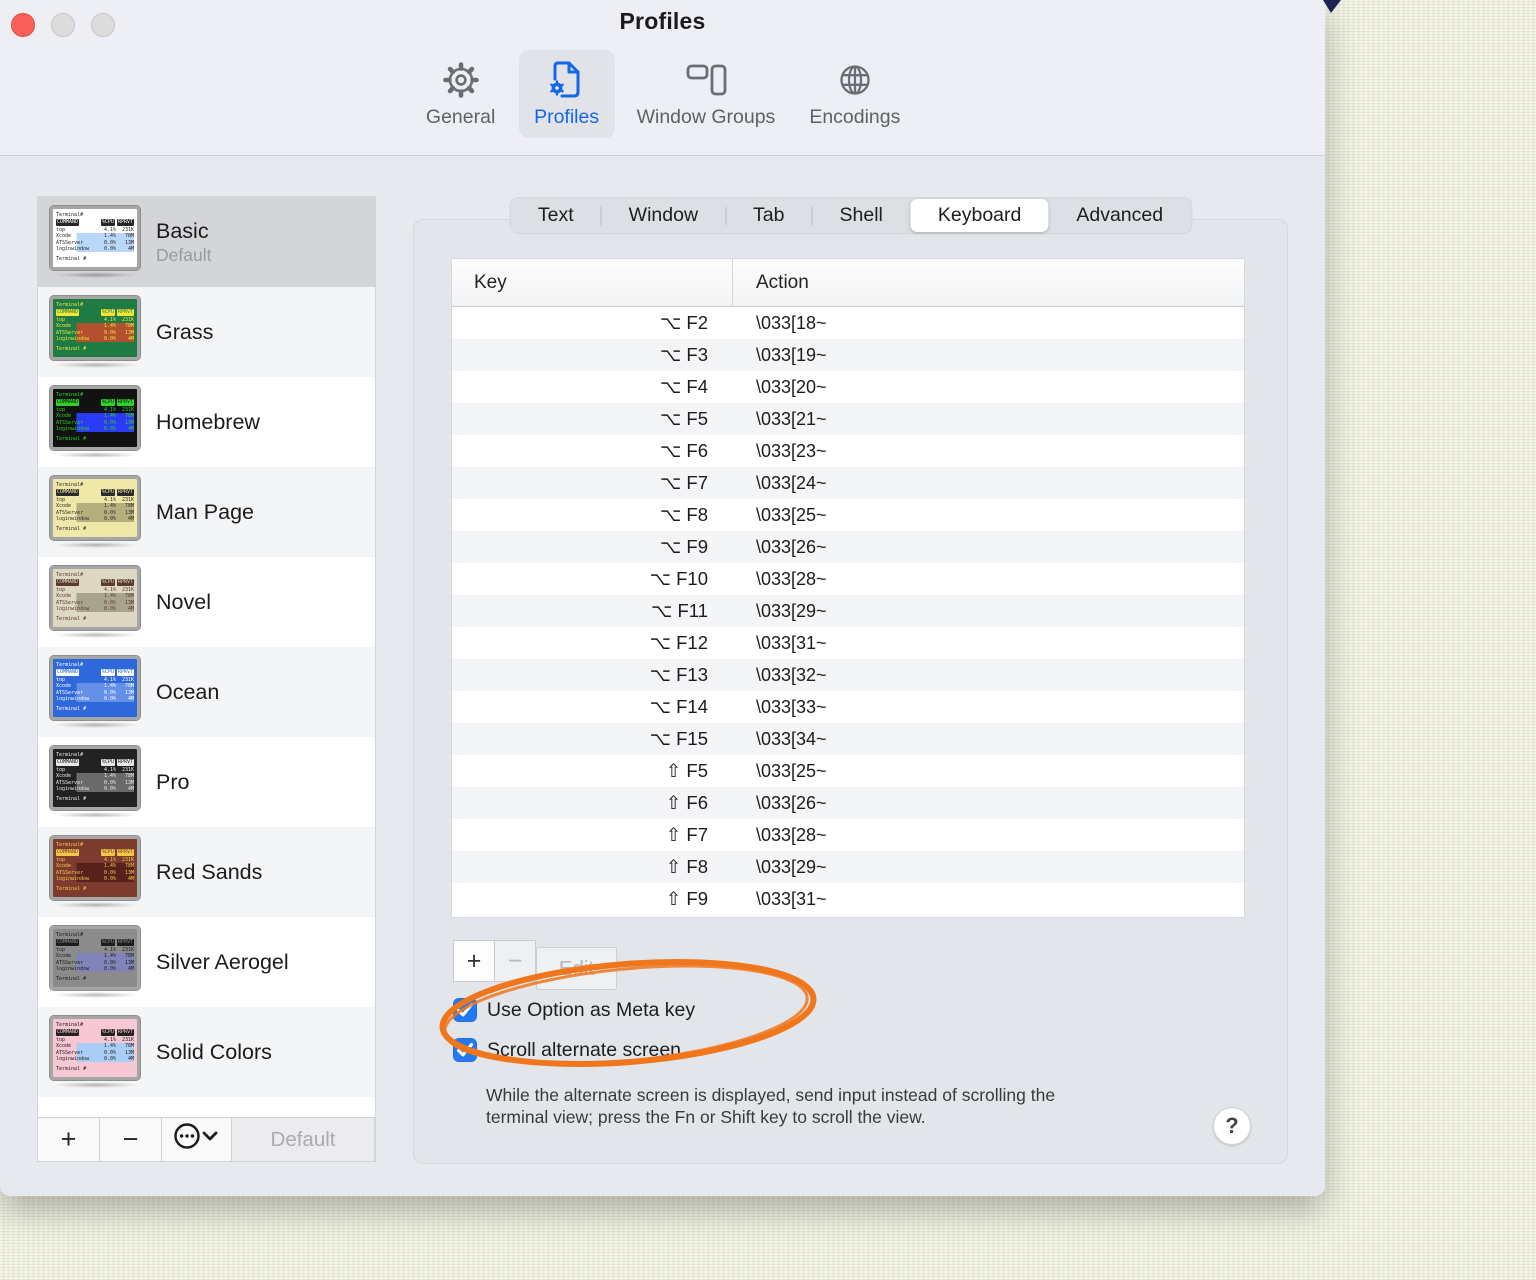 This screenshot has width=1536, height=1280. I want to click on profile-tabs: Text Window Tab Shell Keyboard Advanced, so click(850, 215).